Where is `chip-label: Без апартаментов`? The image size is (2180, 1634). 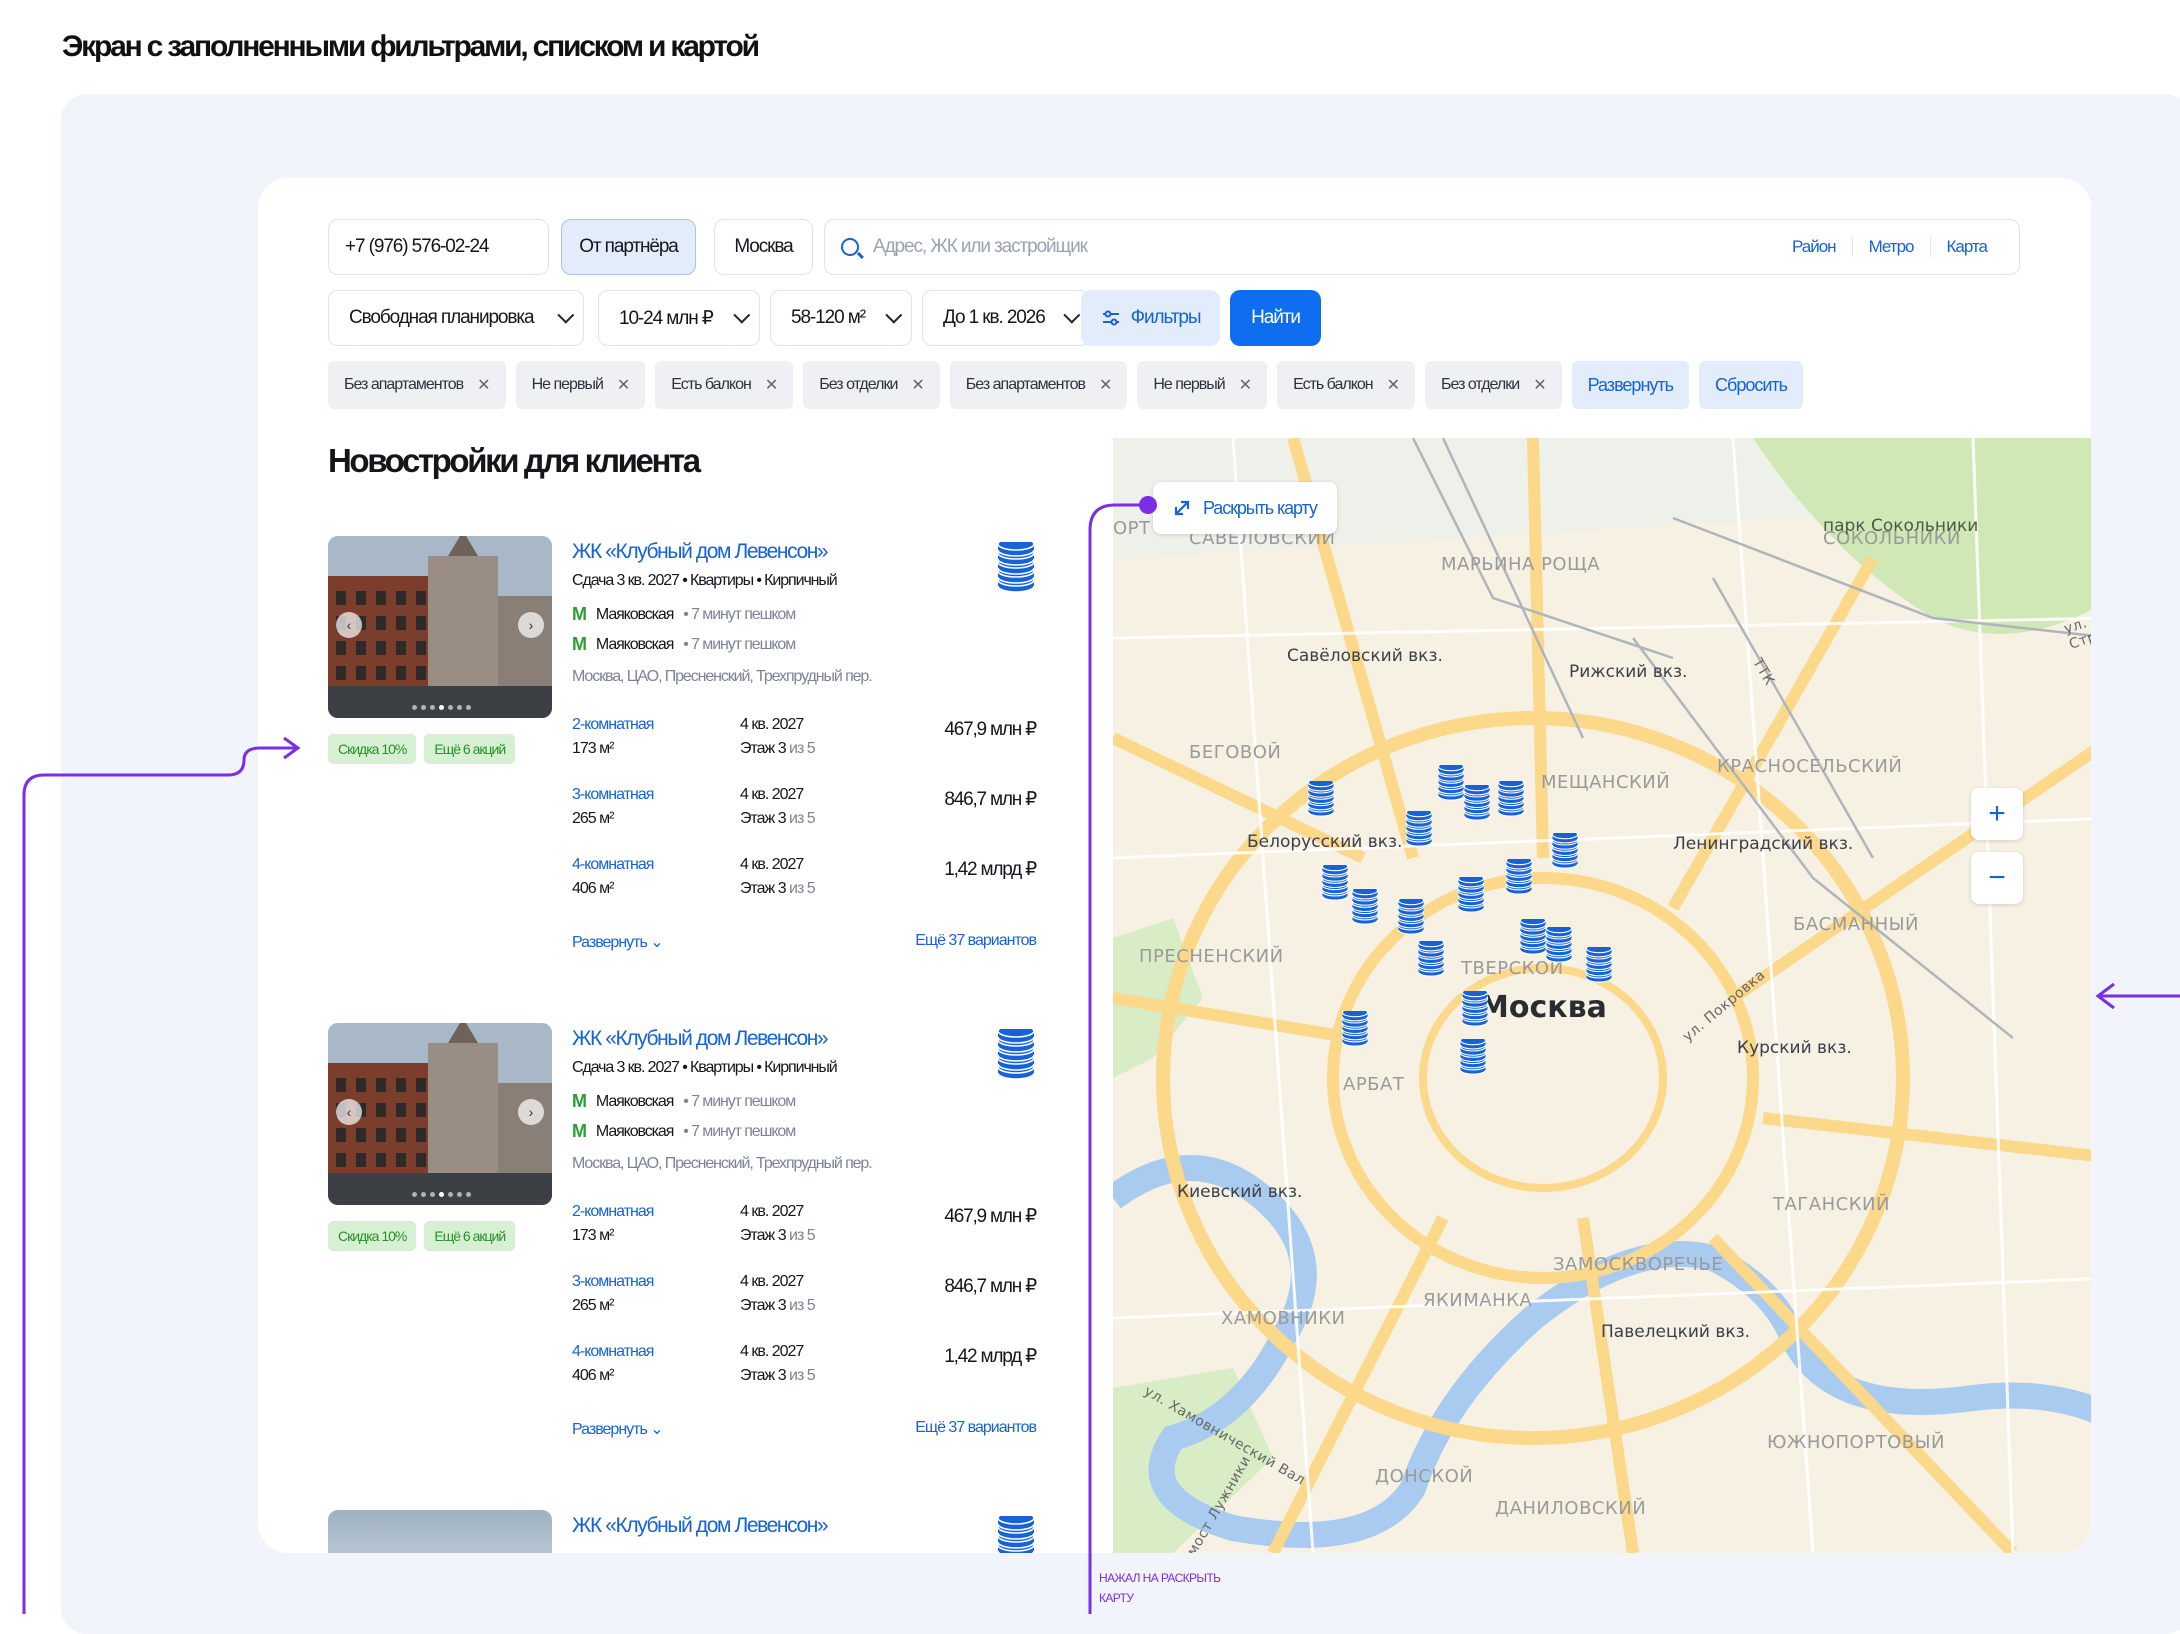
chip-label: Без апартаментов is located at coordinates (404, 384).